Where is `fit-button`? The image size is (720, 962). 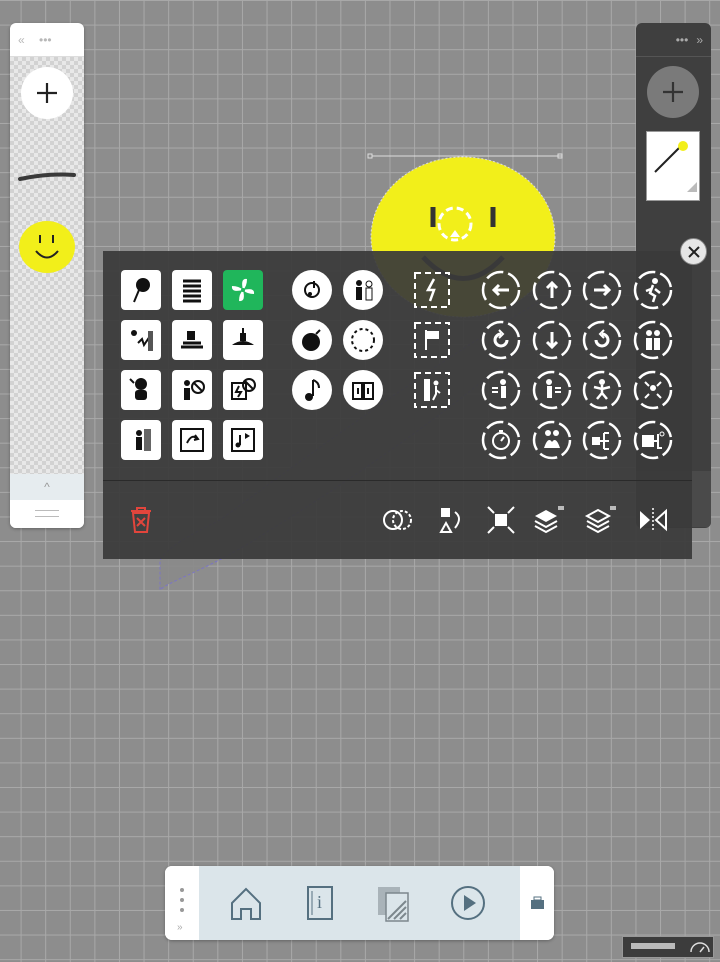 fit-button is located at coordinates (501, 520).